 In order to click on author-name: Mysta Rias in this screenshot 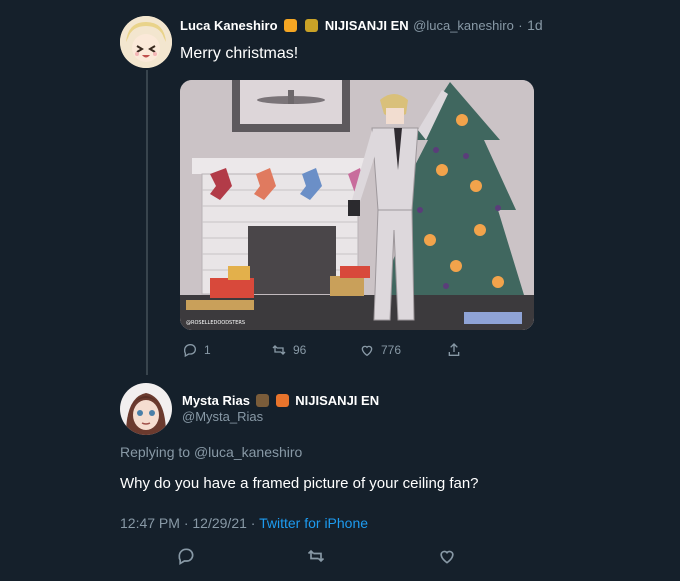, I will do `click(216, 400)`.